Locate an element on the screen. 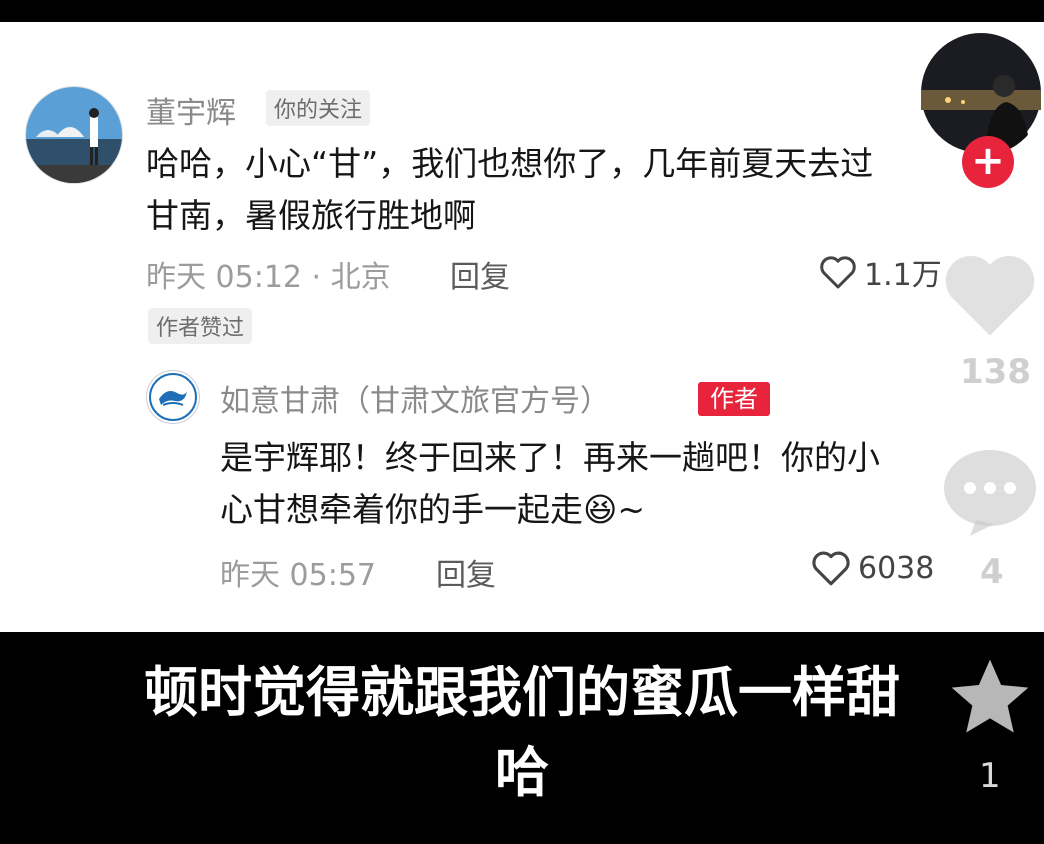  favorite-action is located at coordinates (990, 698).